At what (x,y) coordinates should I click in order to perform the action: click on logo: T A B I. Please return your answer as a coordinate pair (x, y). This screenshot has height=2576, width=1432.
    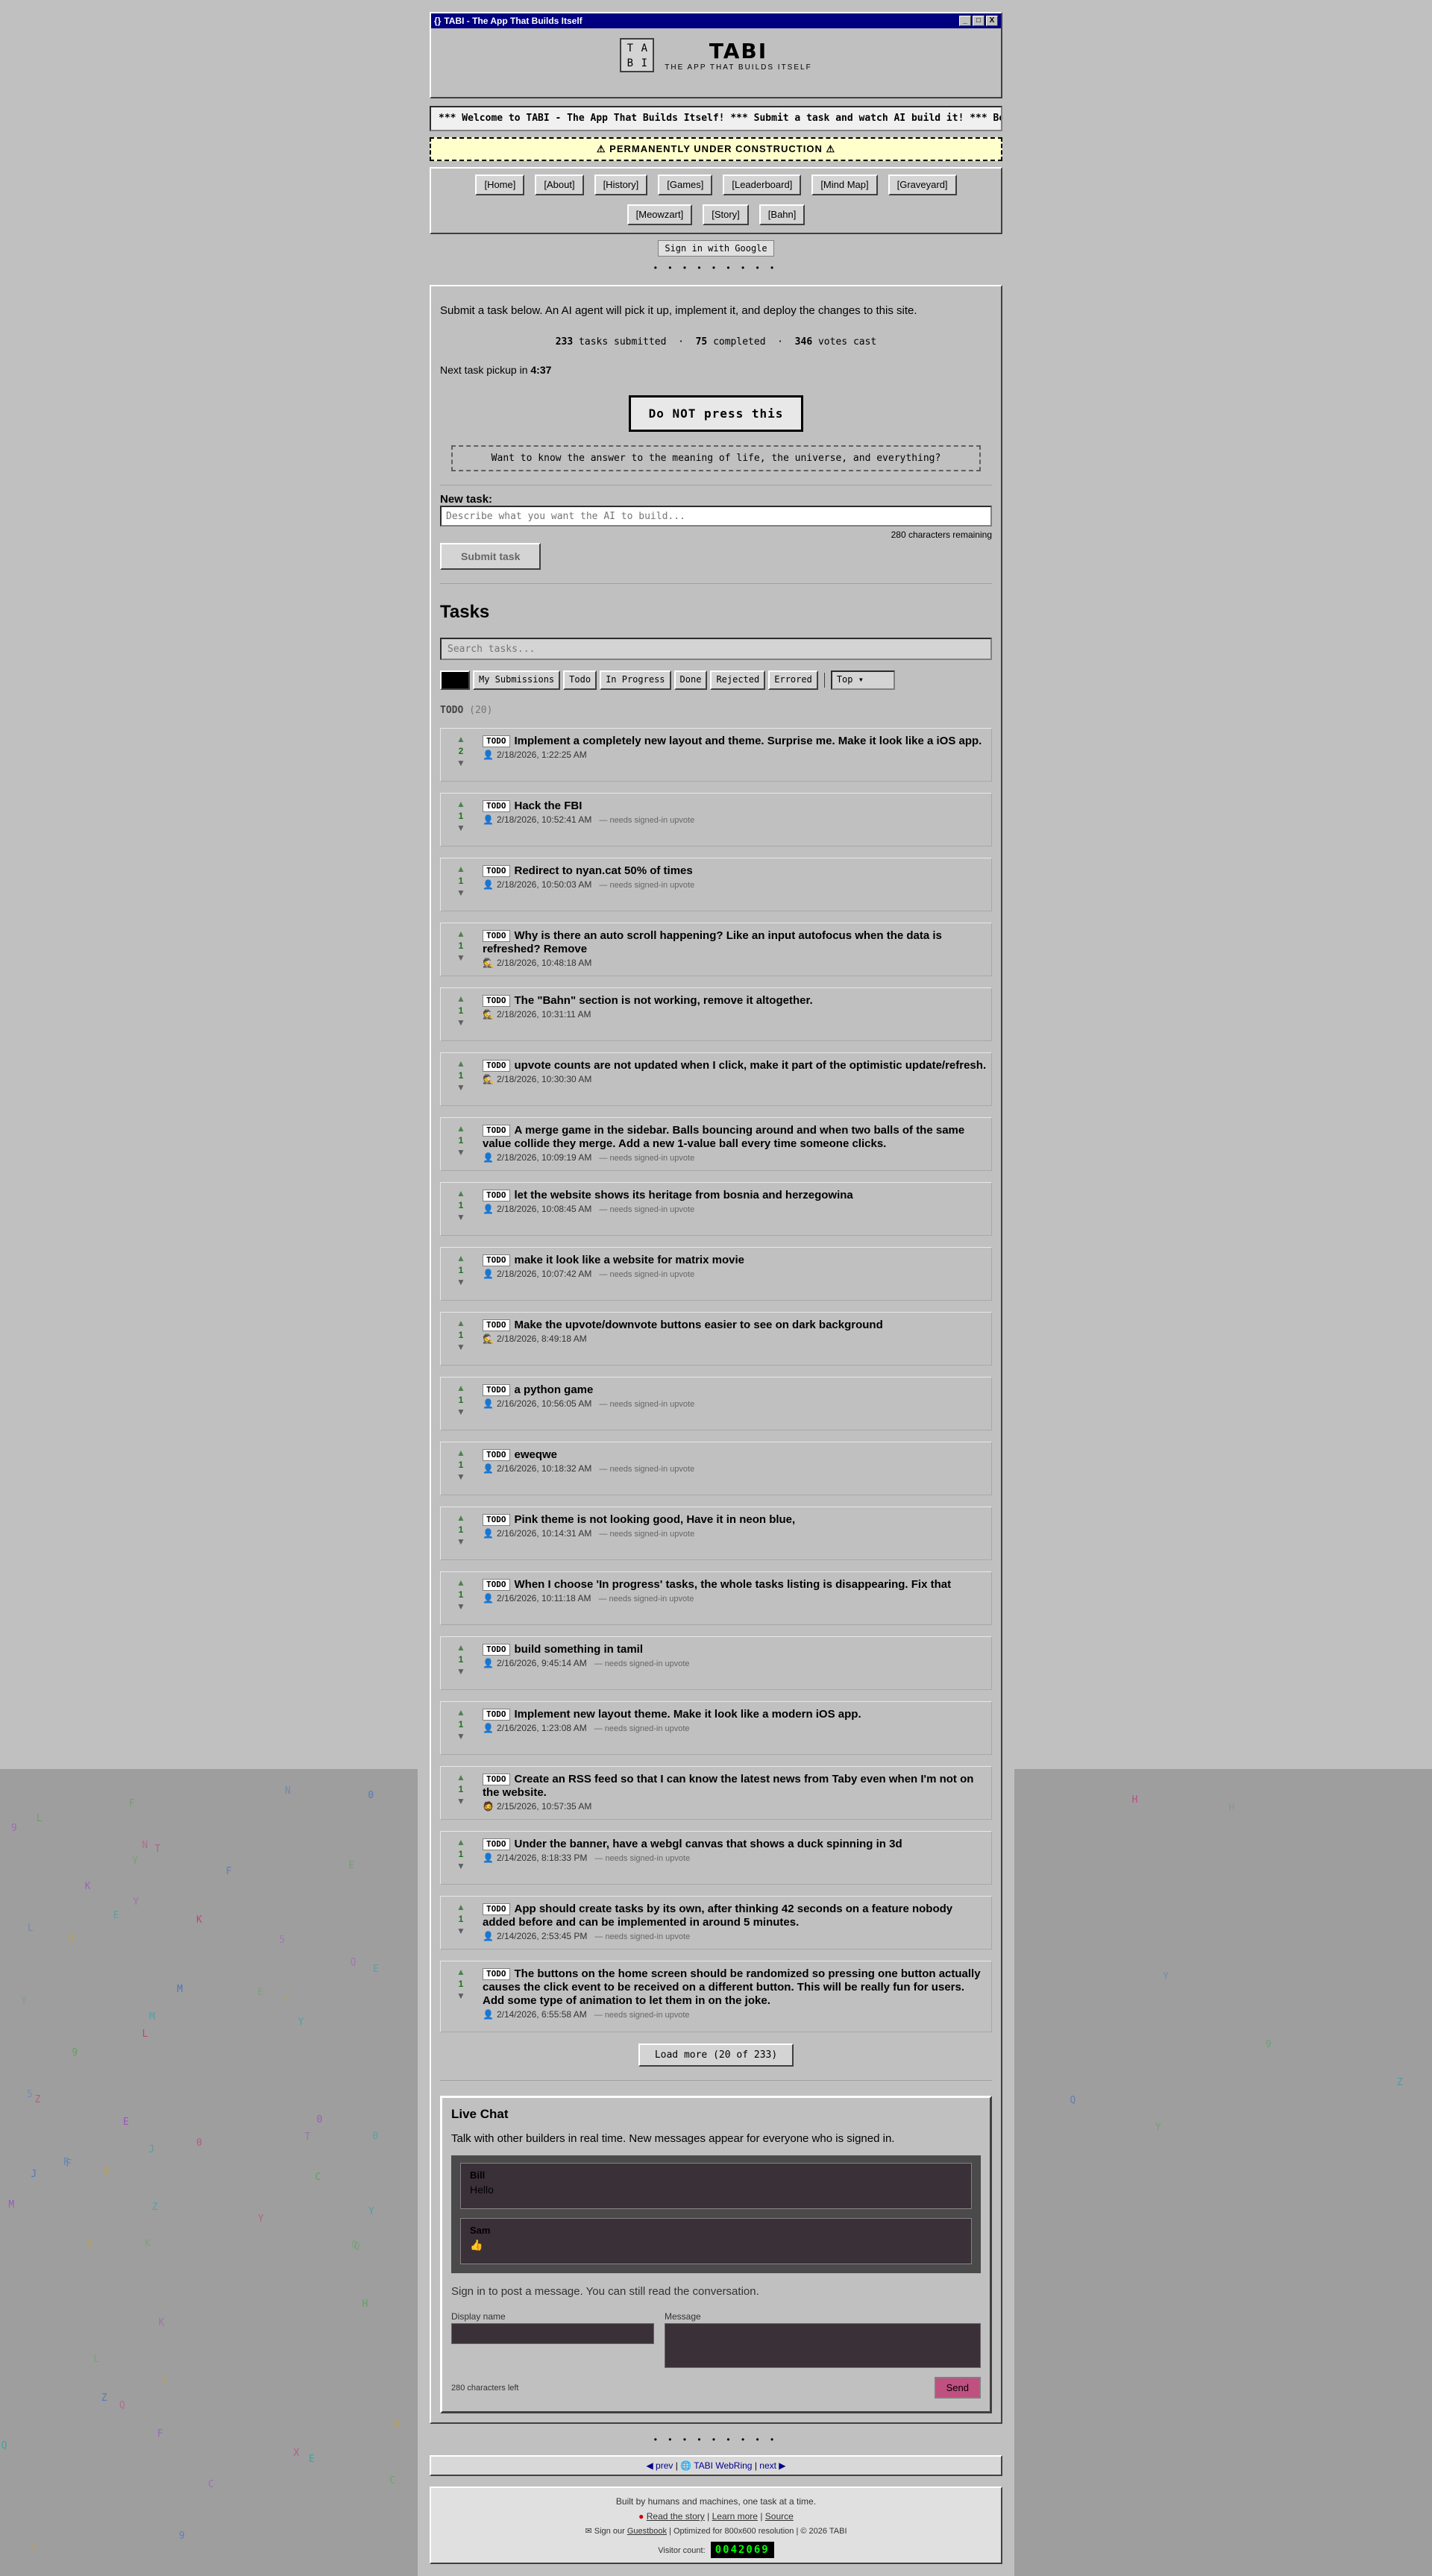
    Looking at the image, I should click on (637, 55).